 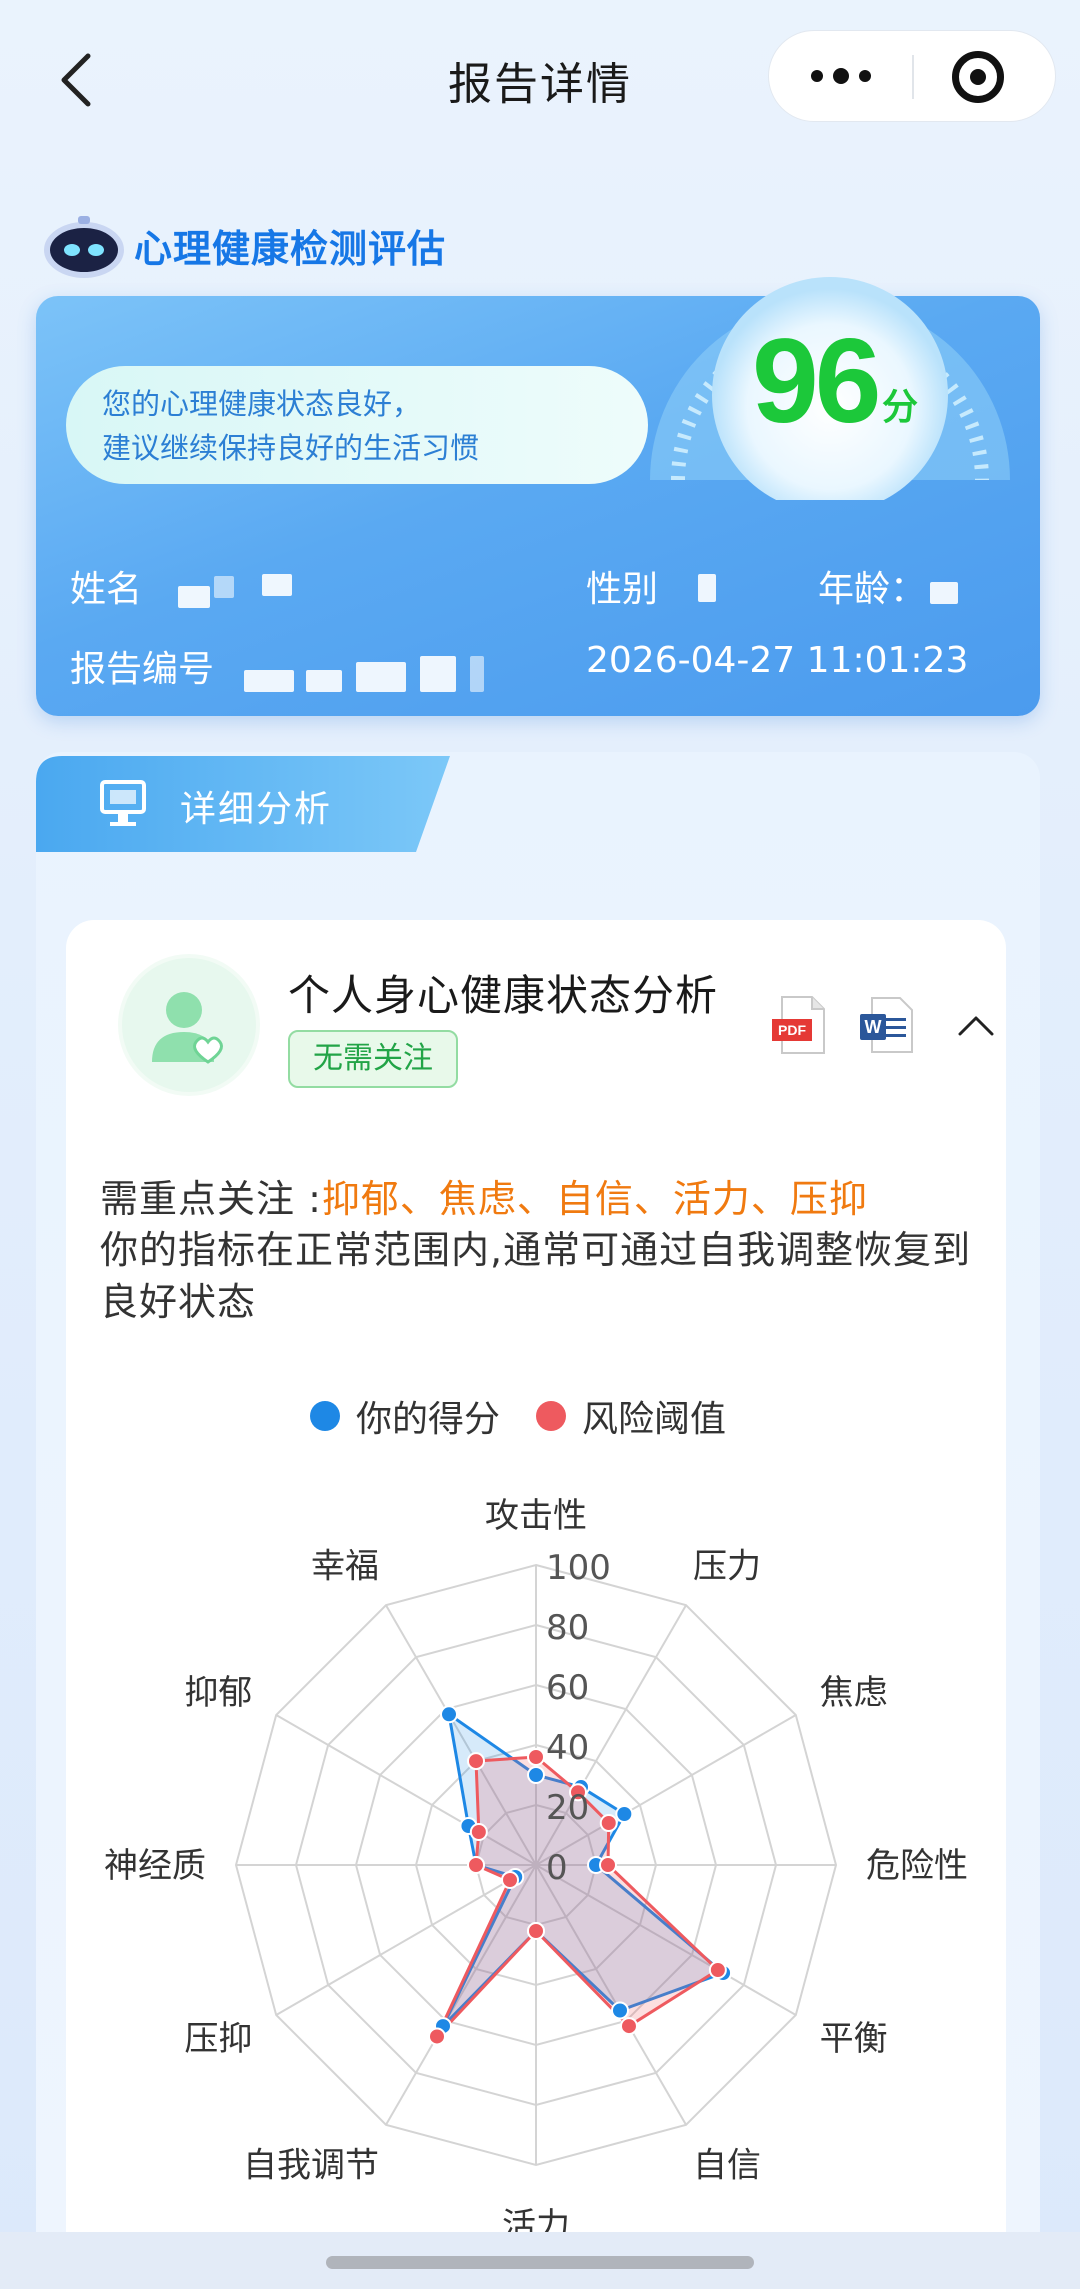 What do you see at coordinates (978, 77) in the screenshot?
I see `target-icon` at bounding box center [978, 77].